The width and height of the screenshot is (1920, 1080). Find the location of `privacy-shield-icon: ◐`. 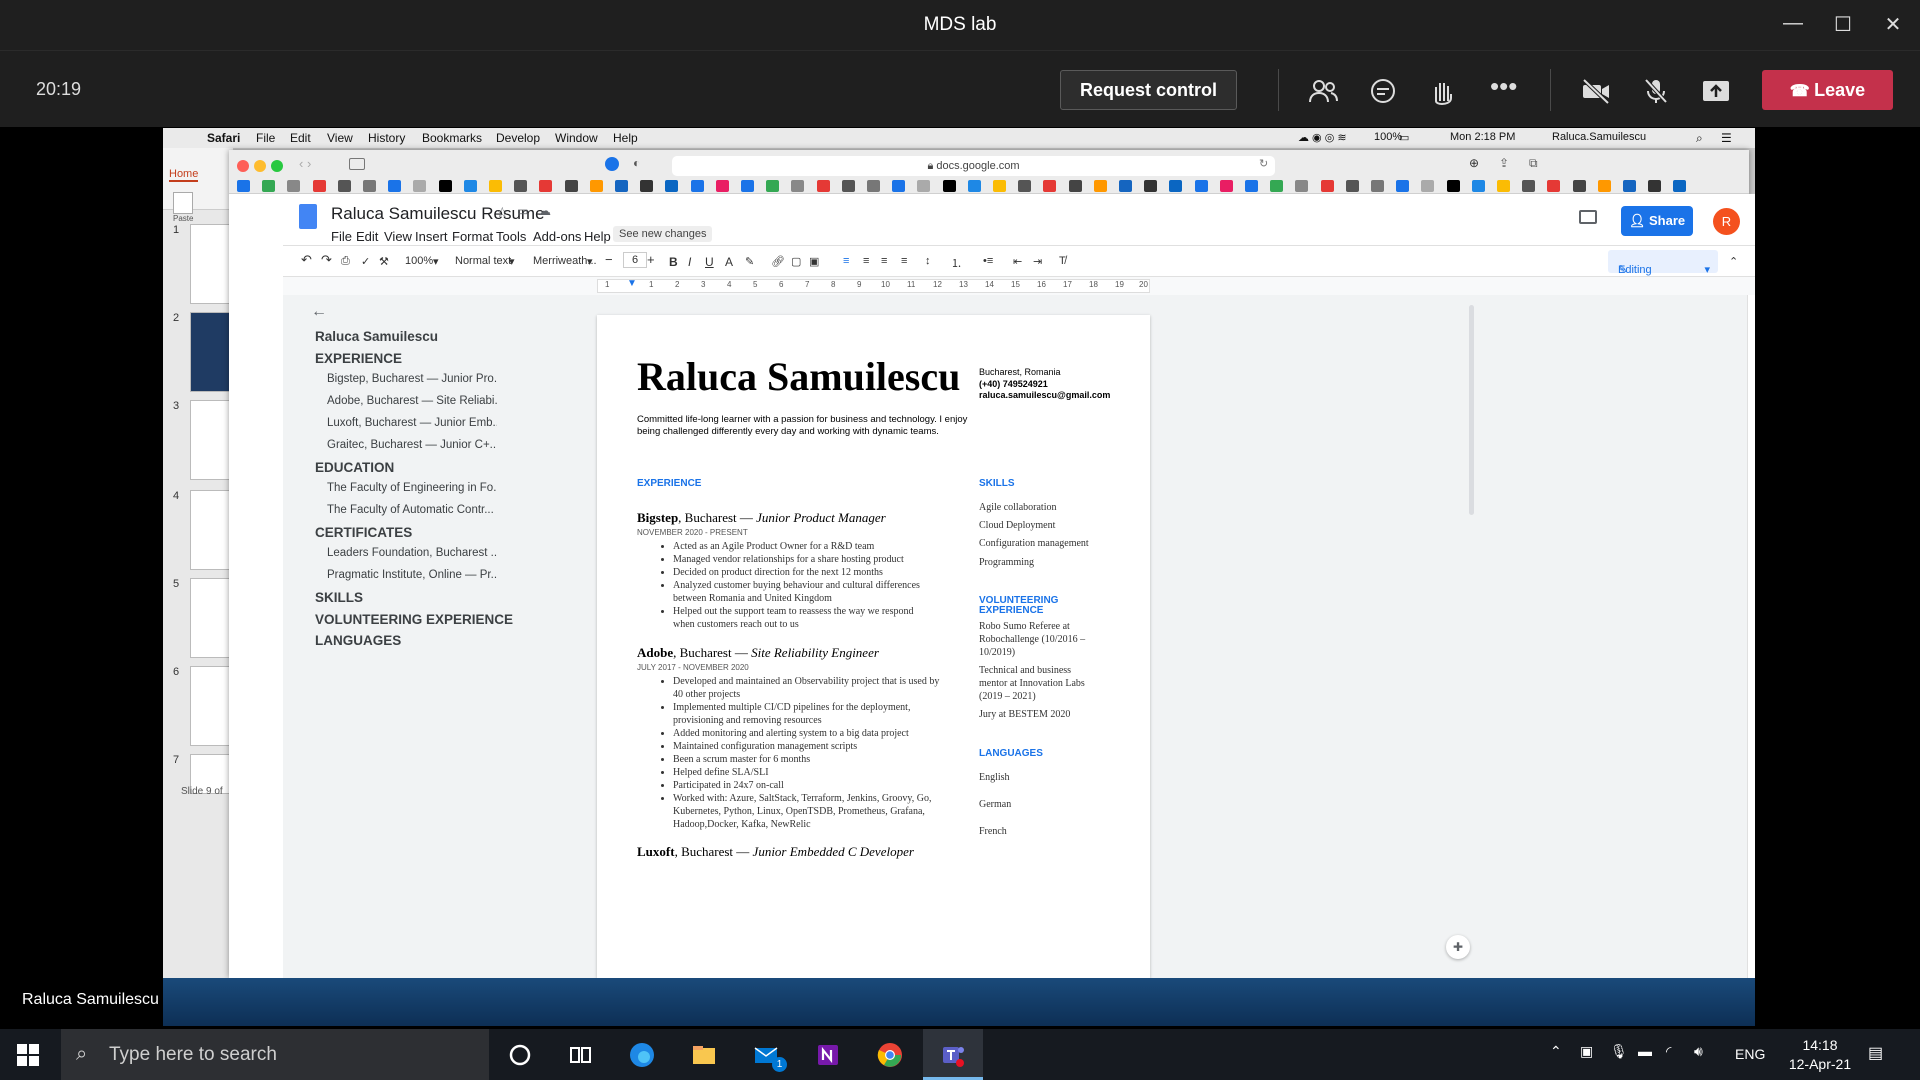

privacy-shield-icon: ◐ is located at coordinates (636, 163).